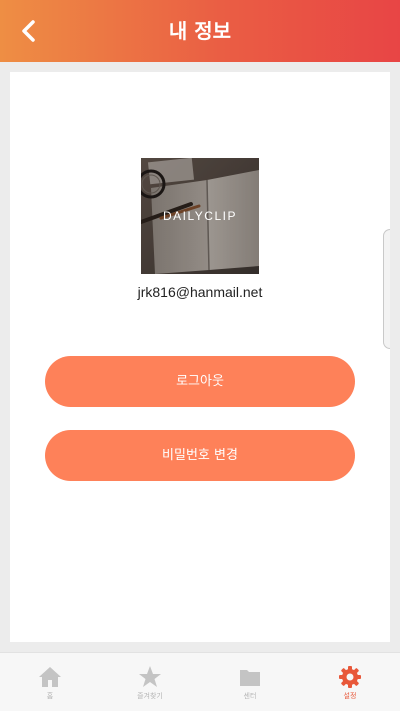 This screenshot has height=711, width=400. What do you see at coordinates (250, 696) in the screenshot?
I see `nav-label-center: 센터` at bounding box center [250, 696].